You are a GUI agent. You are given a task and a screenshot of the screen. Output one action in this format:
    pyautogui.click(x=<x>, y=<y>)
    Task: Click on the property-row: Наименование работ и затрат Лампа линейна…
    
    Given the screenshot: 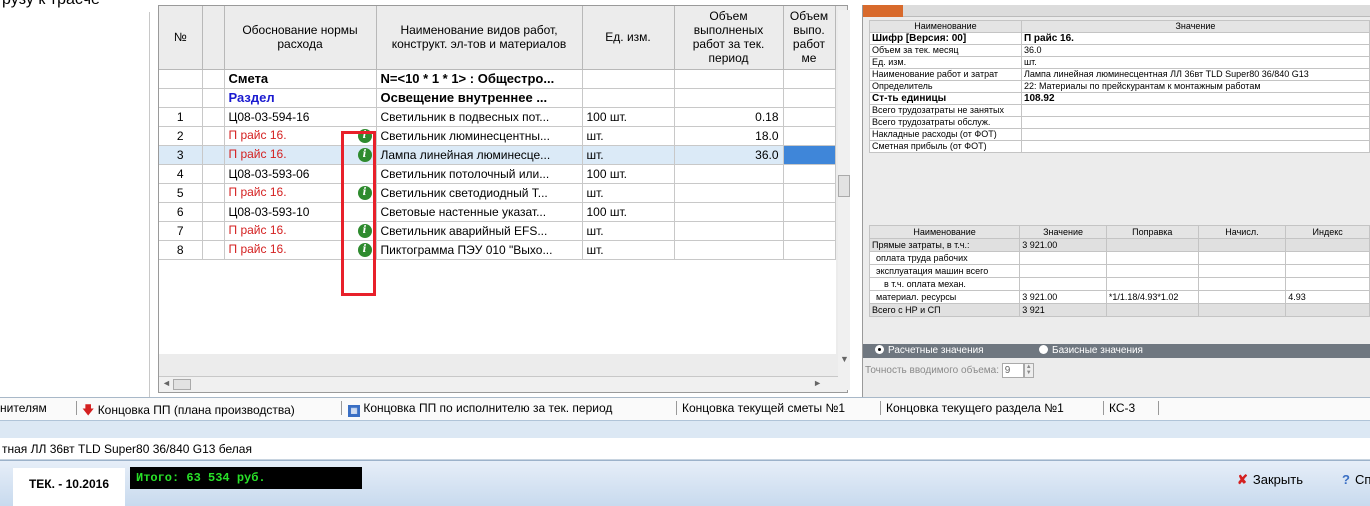 What is the action you would take?
    pyautogui.click(x=1119, y=74)
    